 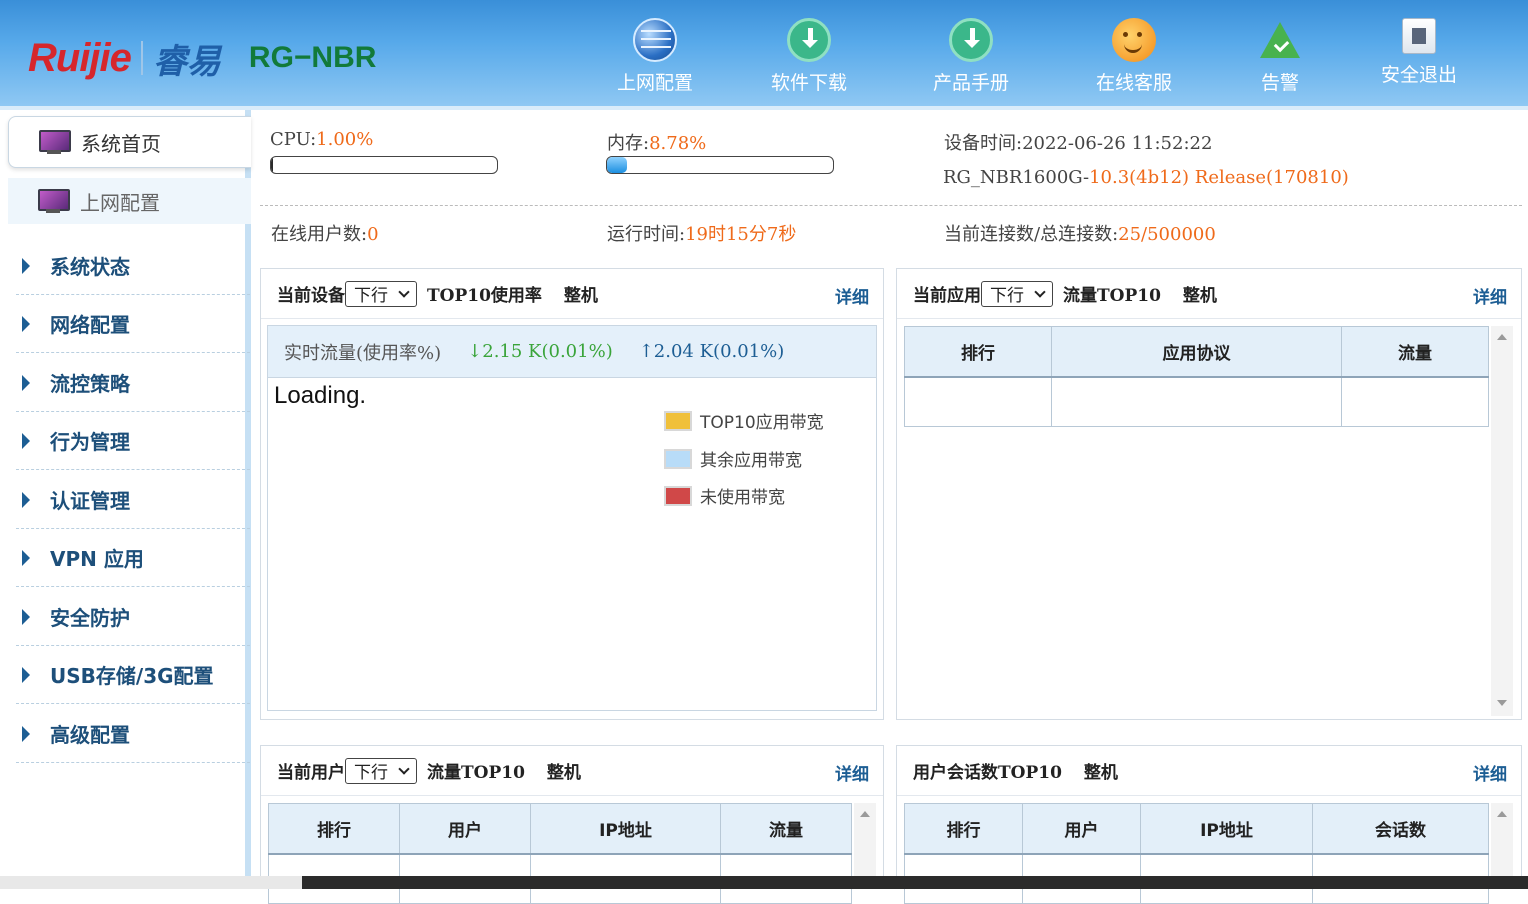 What do you see at coordinates (678, 420) in the screenshot?
I see `legend-swatch` at bounding box center [678, 420].